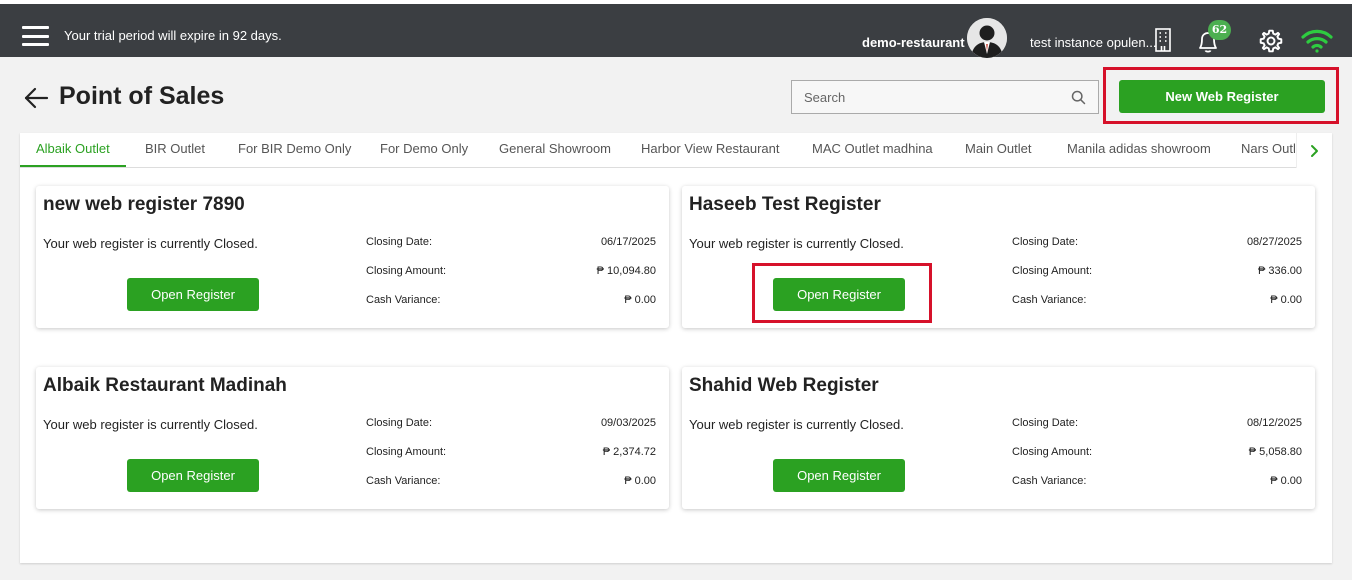  Describe the element at coordinates (35, 36) in the screenshot. I see `menu-icon` at that location.